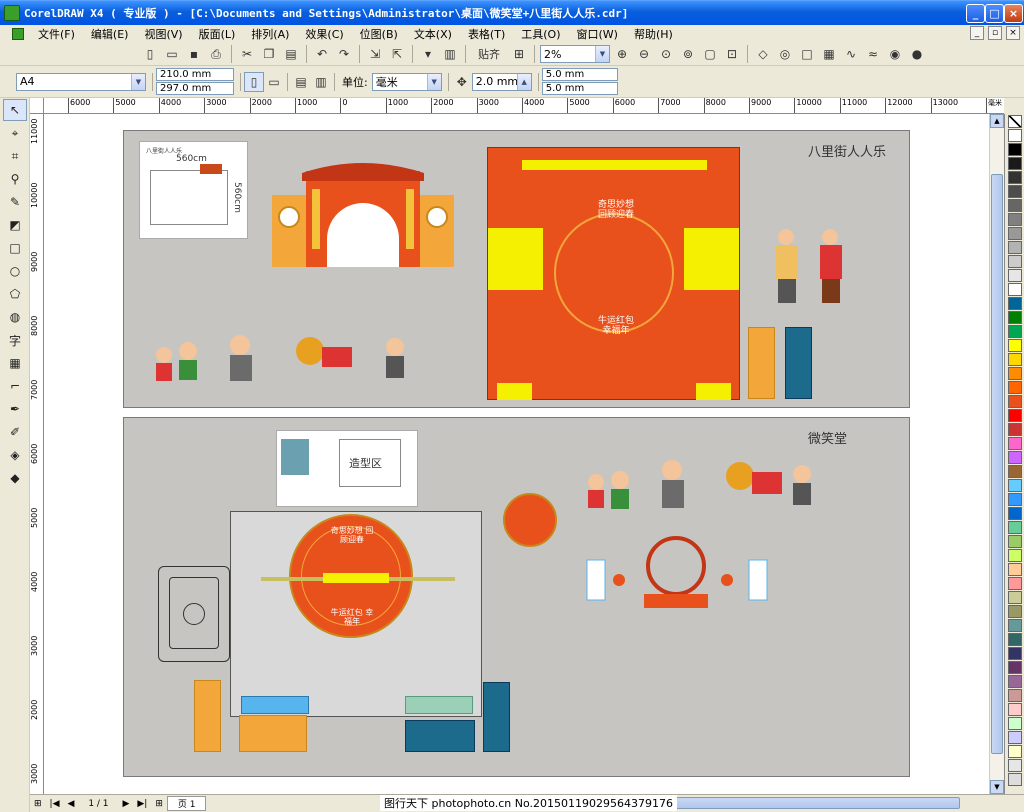 The width and height of the screenshot is (1024, 812). What do you see at coordinates (37, 106) in the screenshot?
I see `ruler-corner` at bounding box center [37, 106].